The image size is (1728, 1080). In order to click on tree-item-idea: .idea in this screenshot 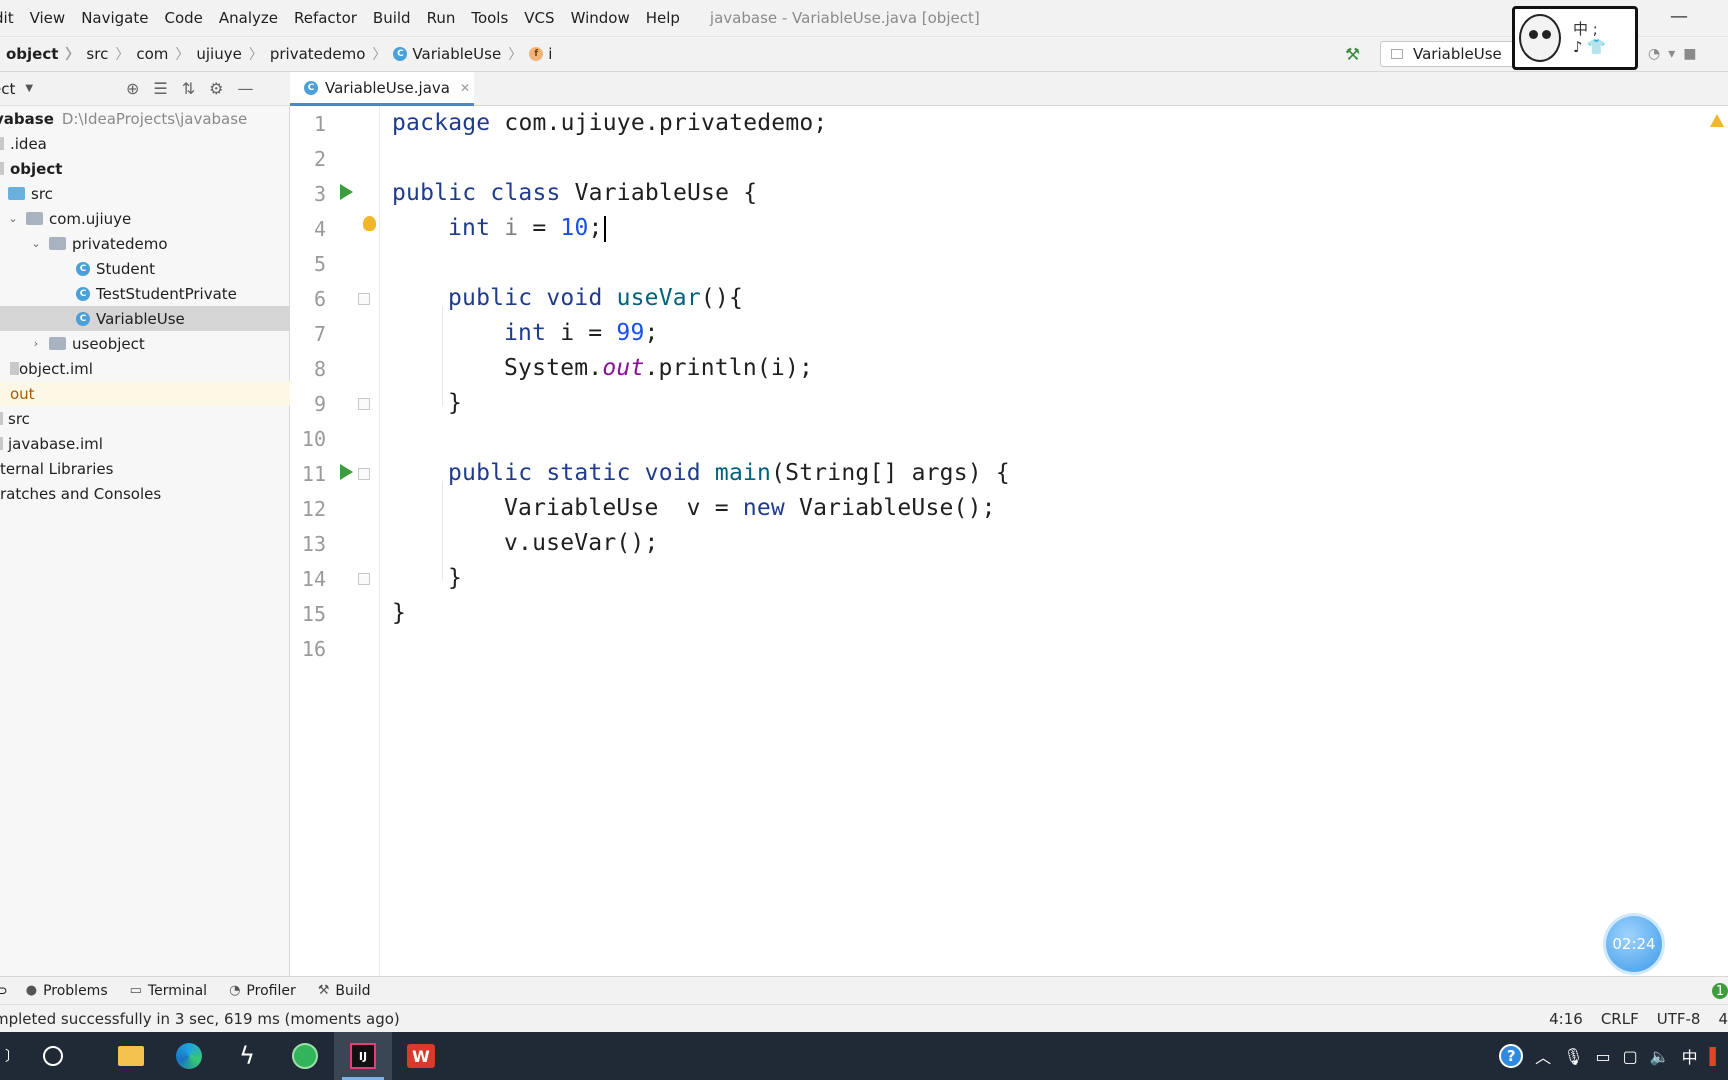, I will do `click(145, 143)`.